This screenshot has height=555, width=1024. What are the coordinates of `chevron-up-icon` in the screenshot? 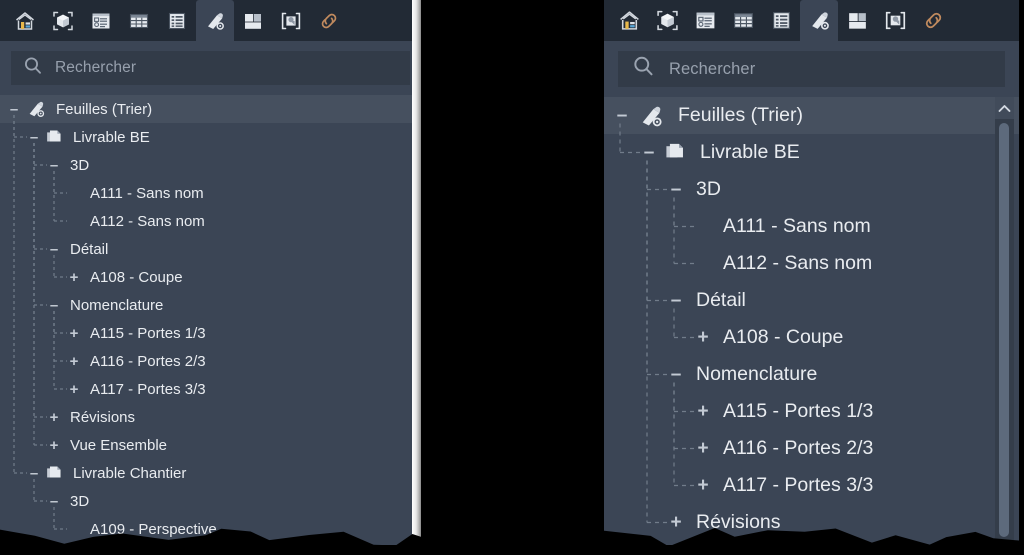 It's located at (1004, 108).